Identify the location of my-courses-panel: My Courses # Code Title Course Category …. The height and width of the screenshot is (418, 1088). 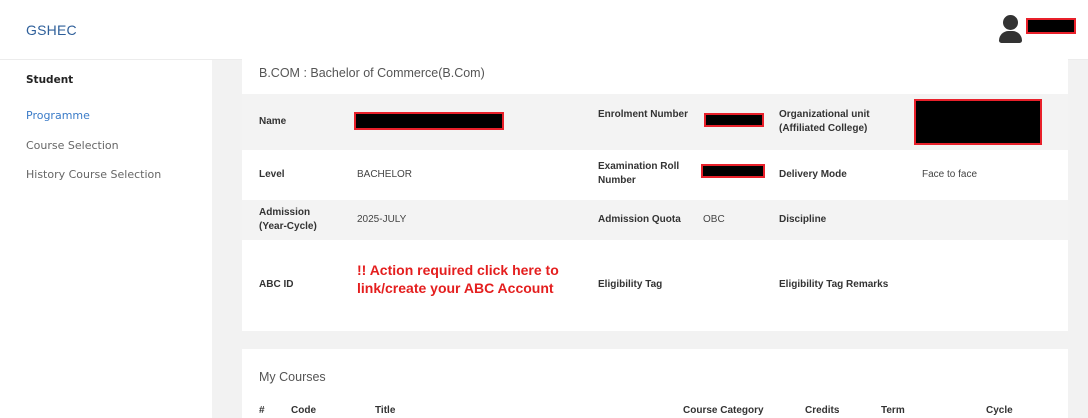
(655, 383).